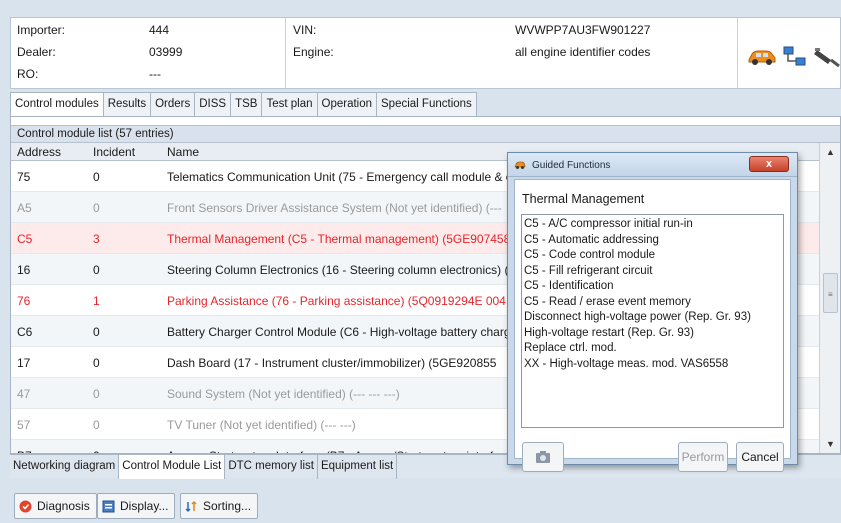 Image resolution: width=841 pixels, height=523 pixels. I want to click on tab-orders: Orders, so click(173, 104).